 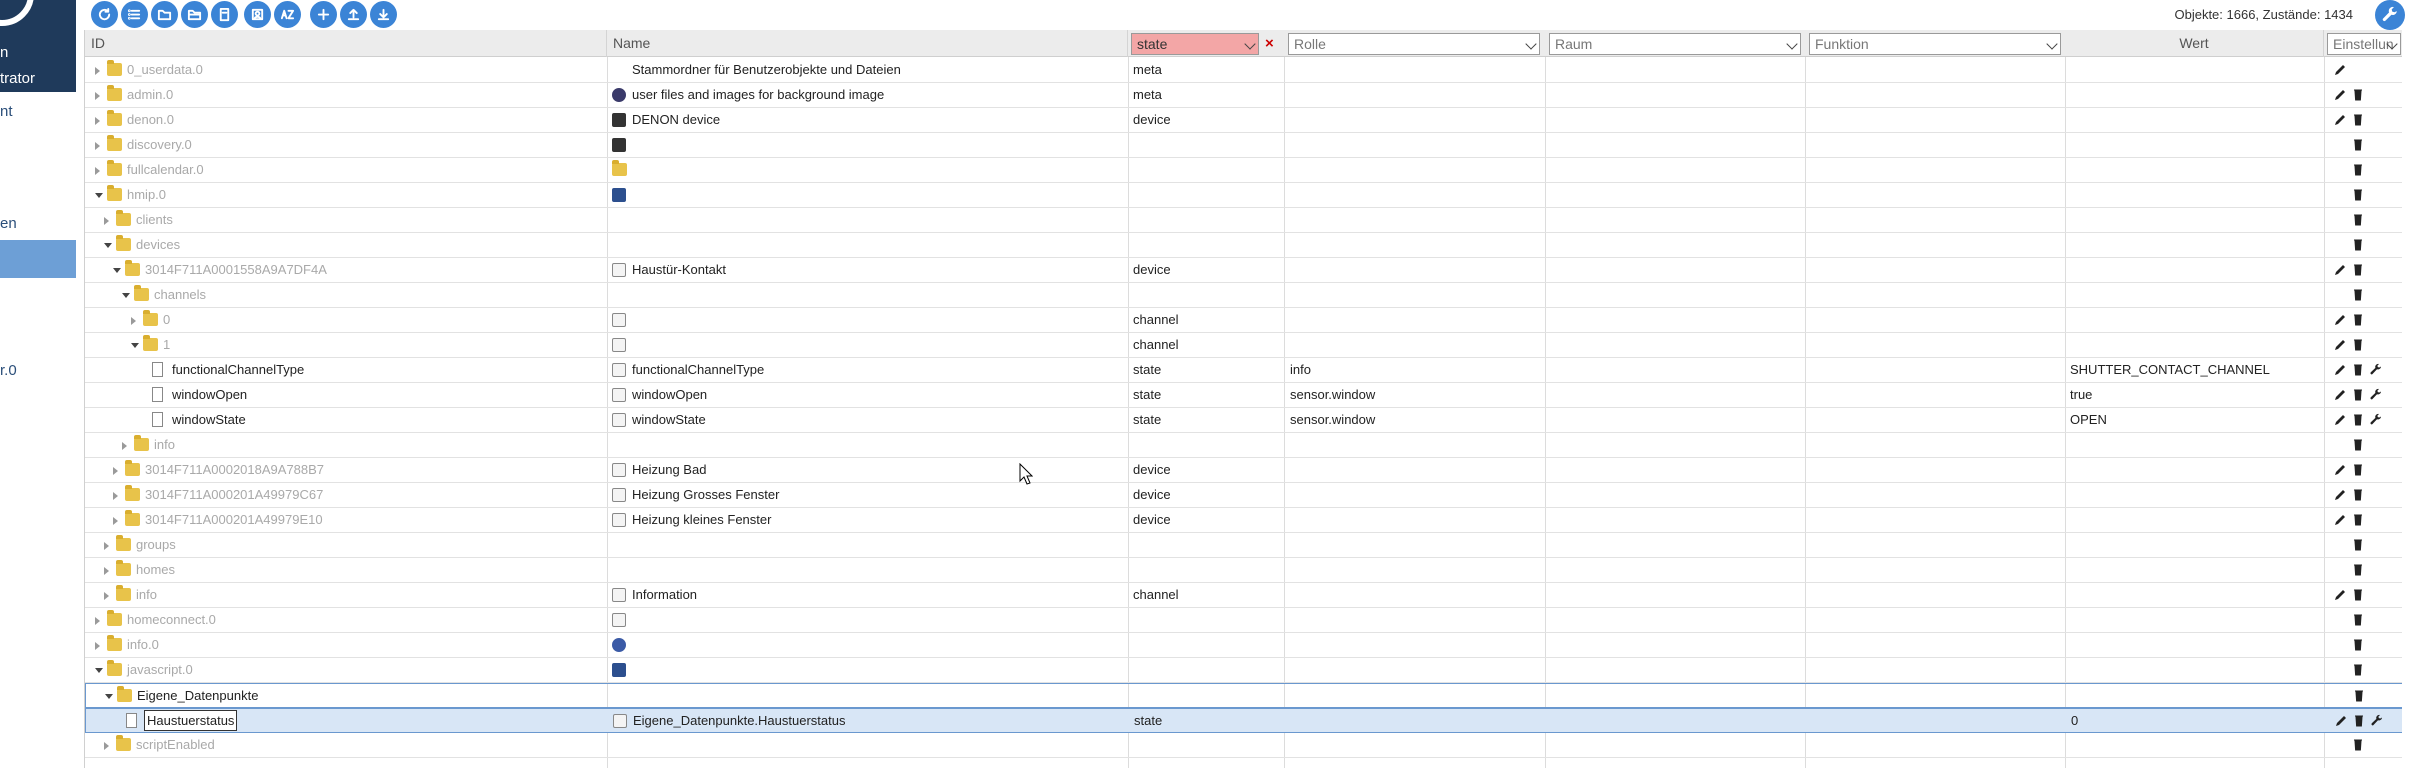 I want to click on table-row: info.0, so click(x=1243, y=645).